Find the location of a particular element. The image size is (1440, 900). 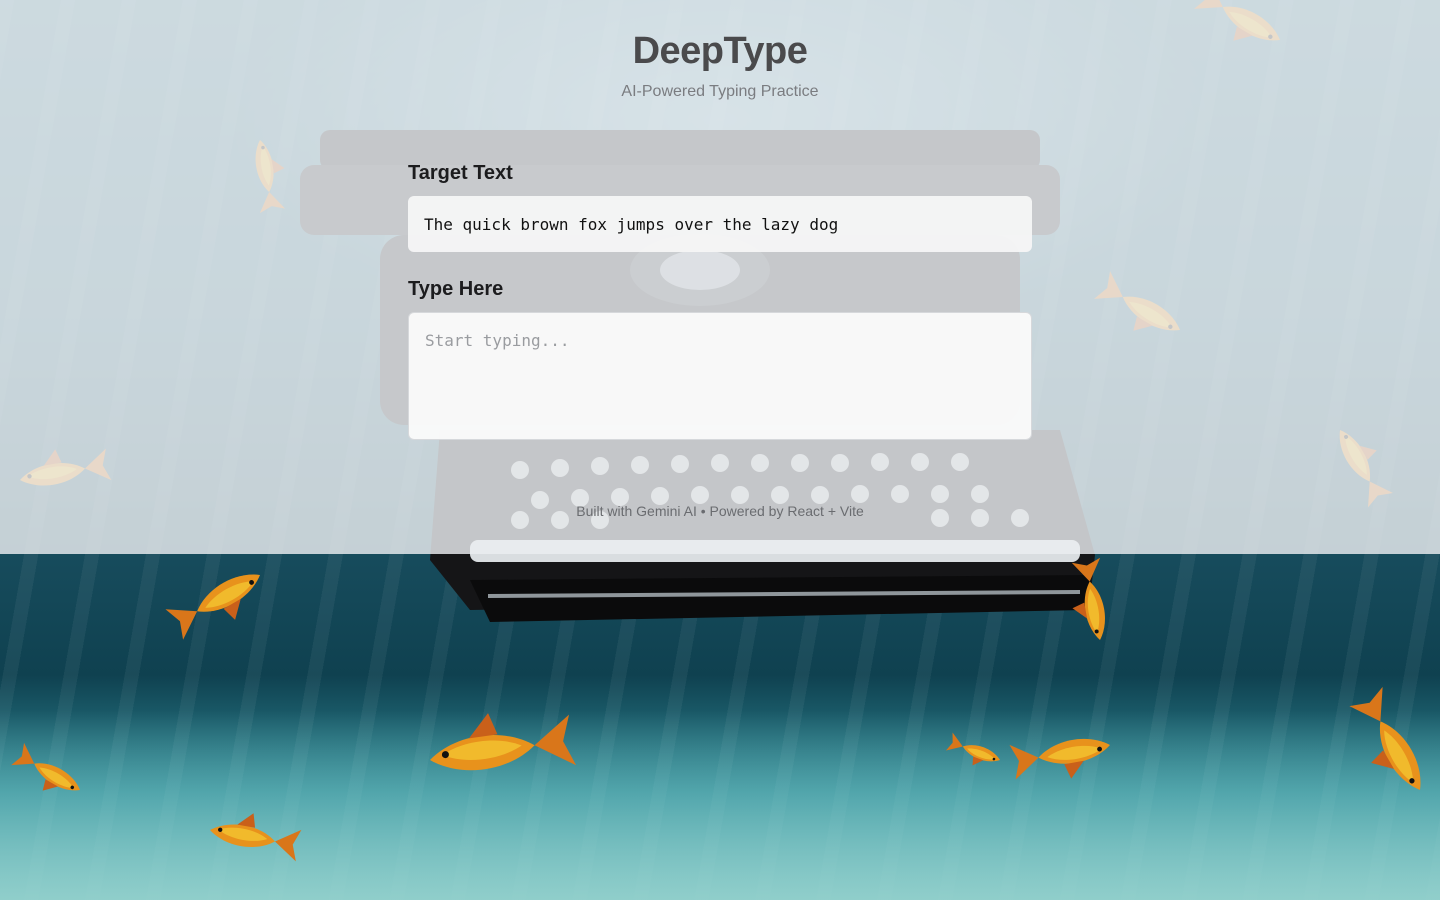

typing-input is located at coordinates (720, 376).